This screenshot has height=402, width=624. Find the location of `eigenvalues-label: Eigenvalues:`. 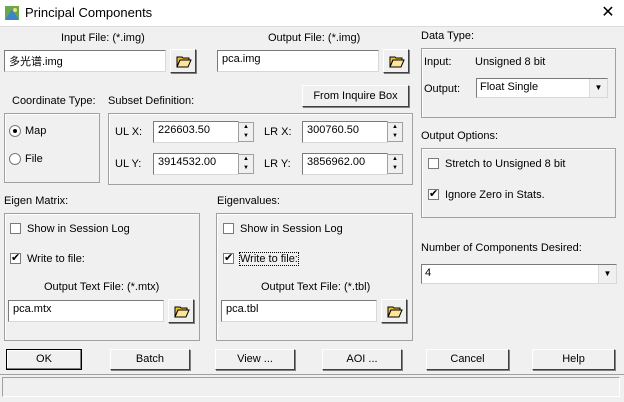

eigenvalues-label: Eigenvalues: is located at coordinates (248, 201).